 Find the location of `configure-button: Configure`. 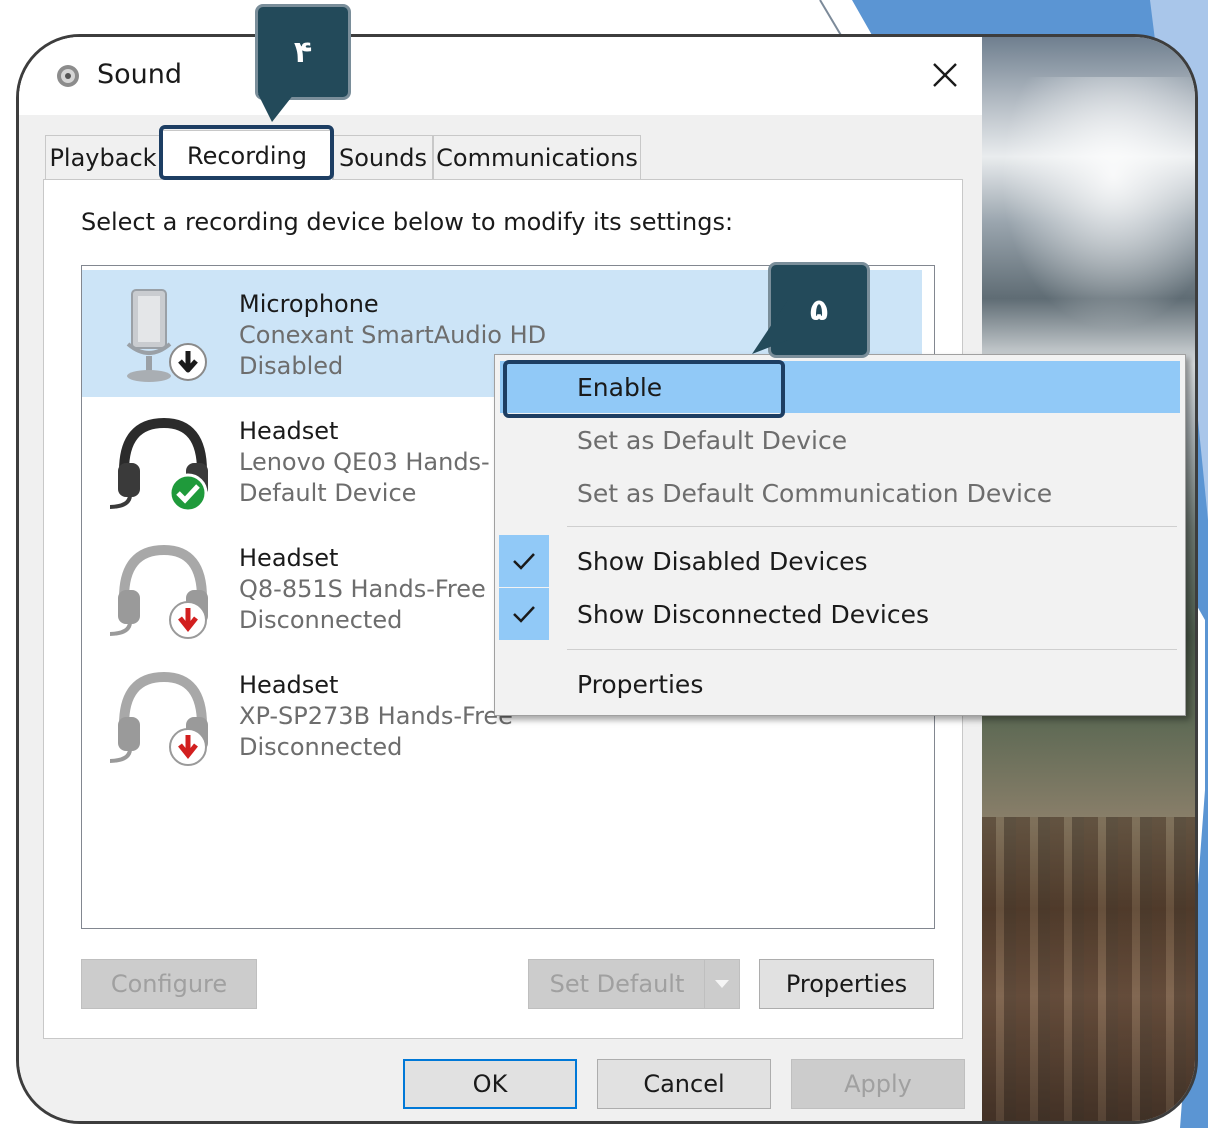

configure-button: Configure is located at coordinates (169, 984).